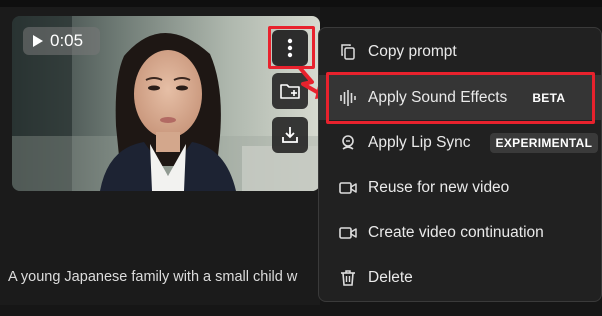 The image size is (602, 316). I want to click on lips-icon, so click(348, 143).